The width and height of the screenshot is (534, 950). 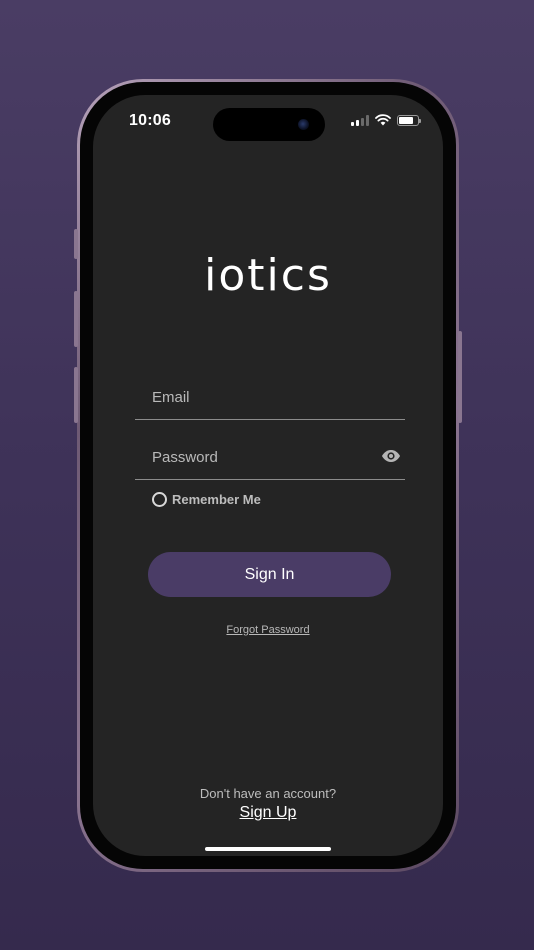 I want to click on volume-down-button, so click(x=76, y=395).